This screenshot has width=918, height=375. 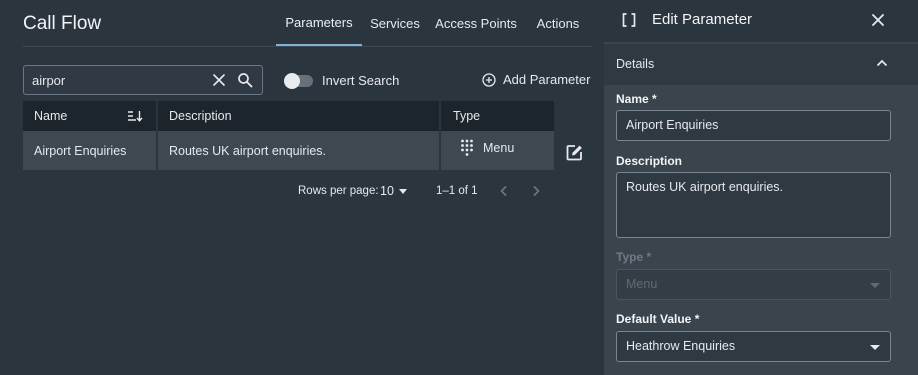 What do you see at coordinates (558, 23) in the screenshot?
I see `tab-actions: Actions` at bounding box center [558, 23].